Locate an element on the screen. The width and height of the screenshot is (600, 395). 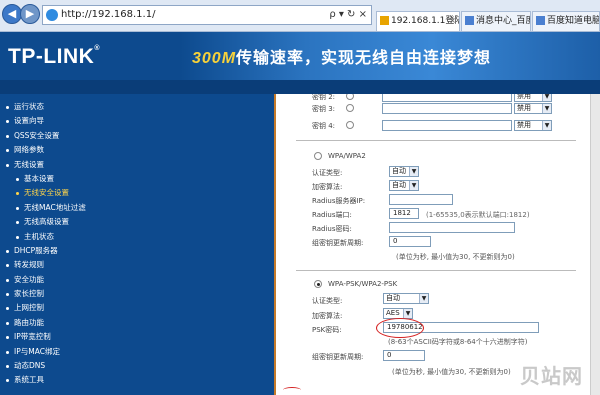
sidebar-item-routing: 路由功能 is located at coordinates (46, 323).